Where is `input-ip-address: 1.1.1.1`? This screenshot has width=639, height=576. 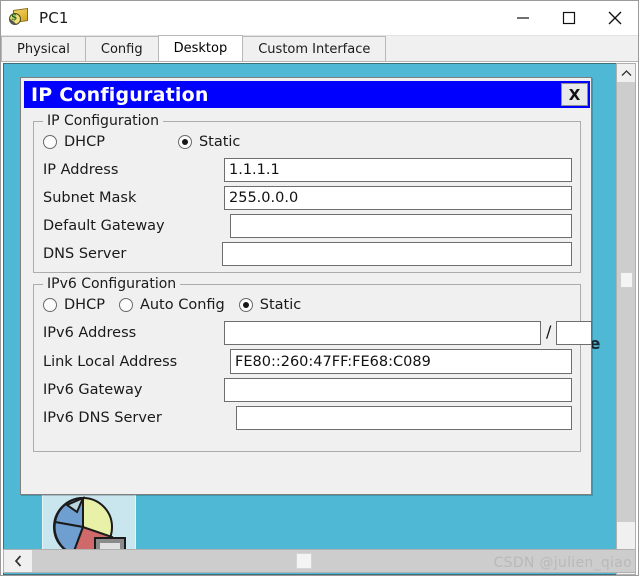 input-ip-address: 1.1.1.1 is located at coordinates (398, 170).